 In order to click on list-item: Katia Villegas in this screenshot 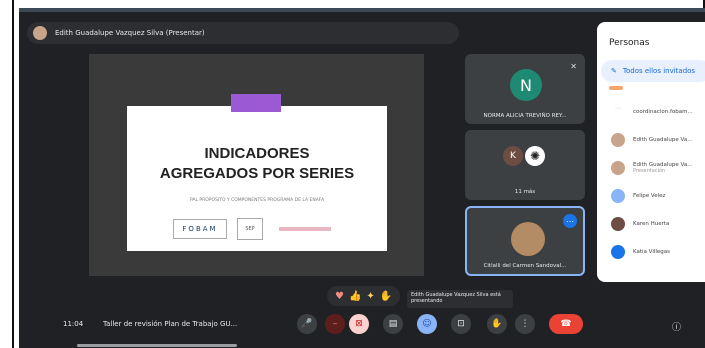, I will do `click(652, 252)`.